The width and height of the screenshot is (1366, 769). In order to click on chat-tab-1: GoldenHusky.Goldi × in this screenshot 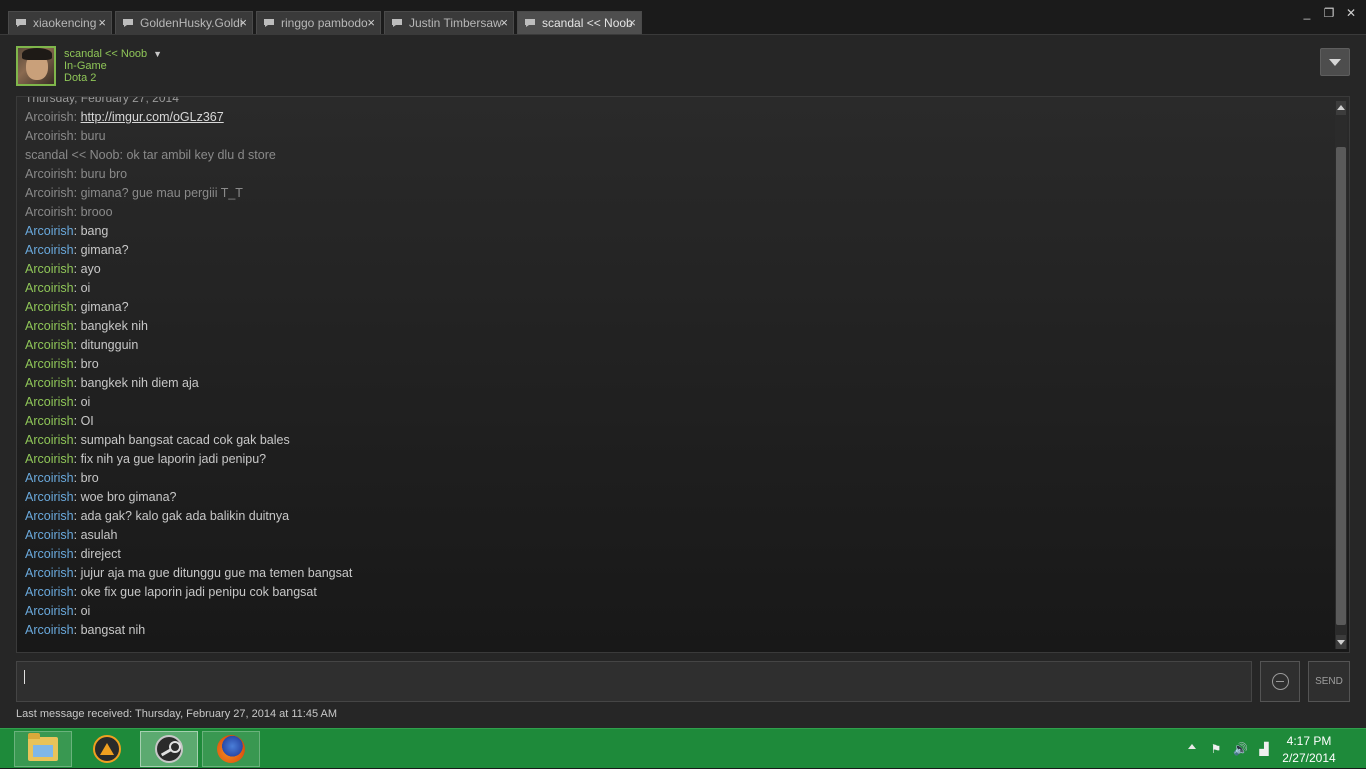, I will do `click(184, 22)`.